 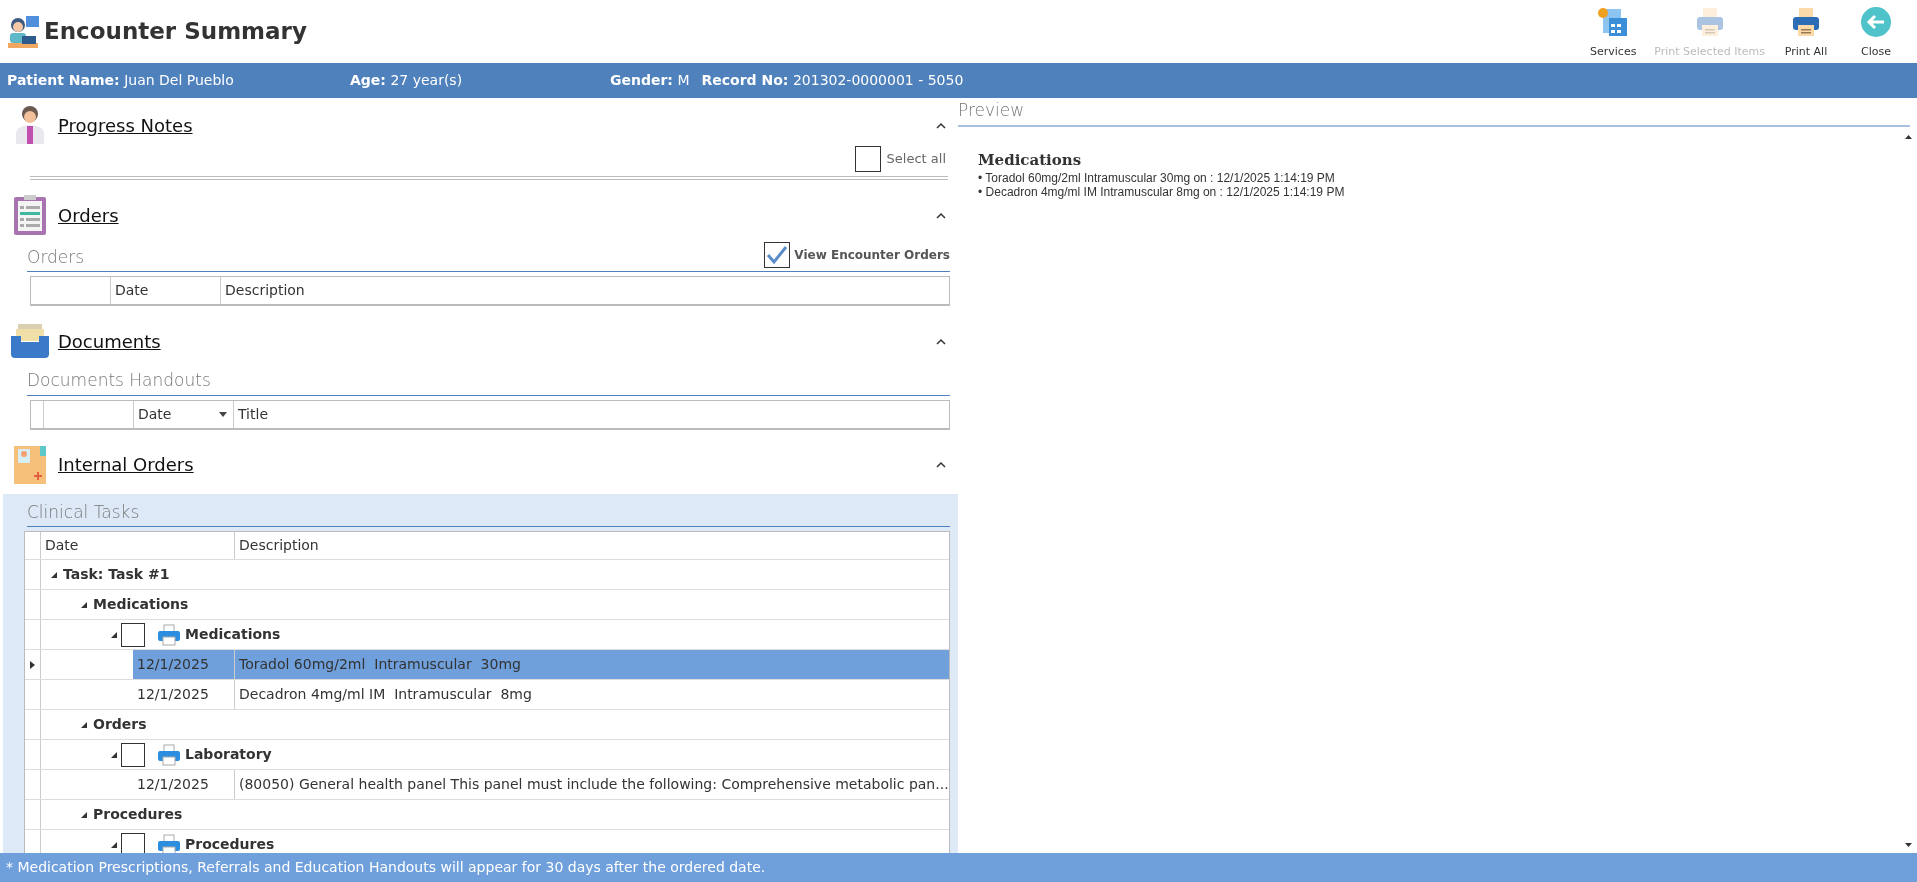 I want to click on sort-caret-icon, so click(x=223, y=414).